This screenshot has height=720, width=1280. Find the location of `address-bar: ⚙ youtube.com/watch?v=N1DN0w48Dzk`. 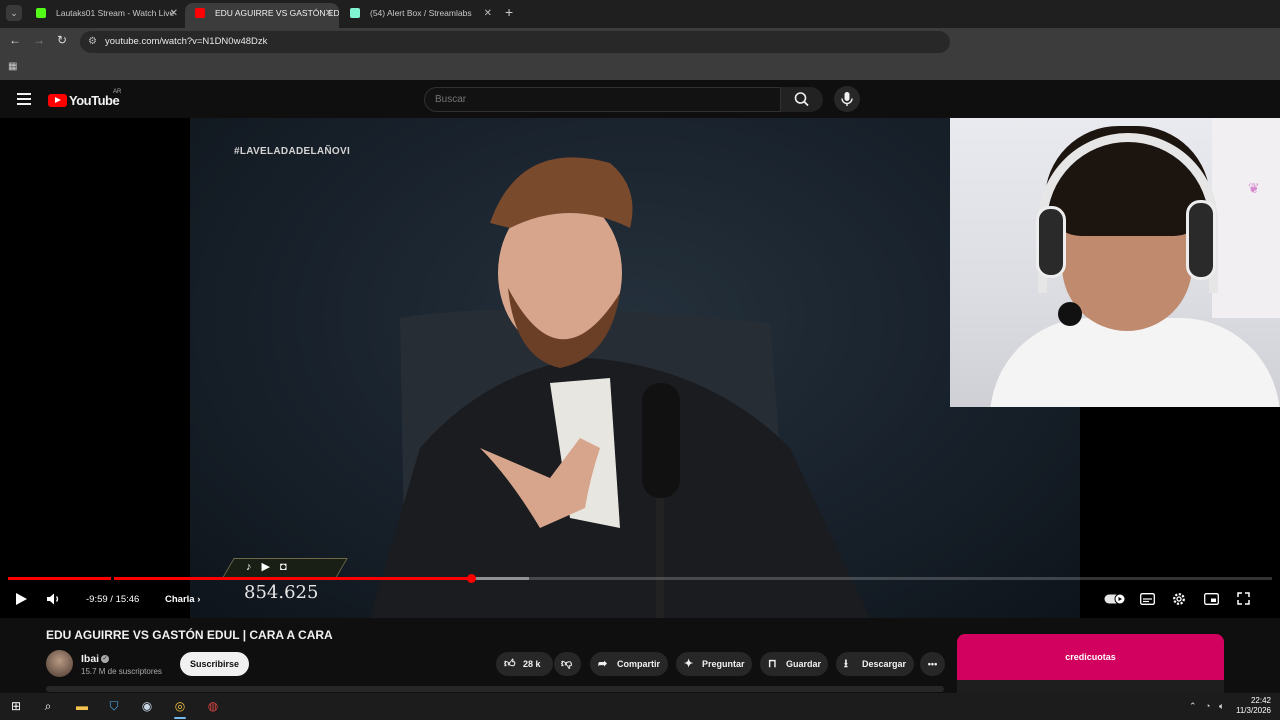

address-bar: ⚙ youtube.com/watch?v=N1DN0w48Dzk is located at coordinates (515, 42).